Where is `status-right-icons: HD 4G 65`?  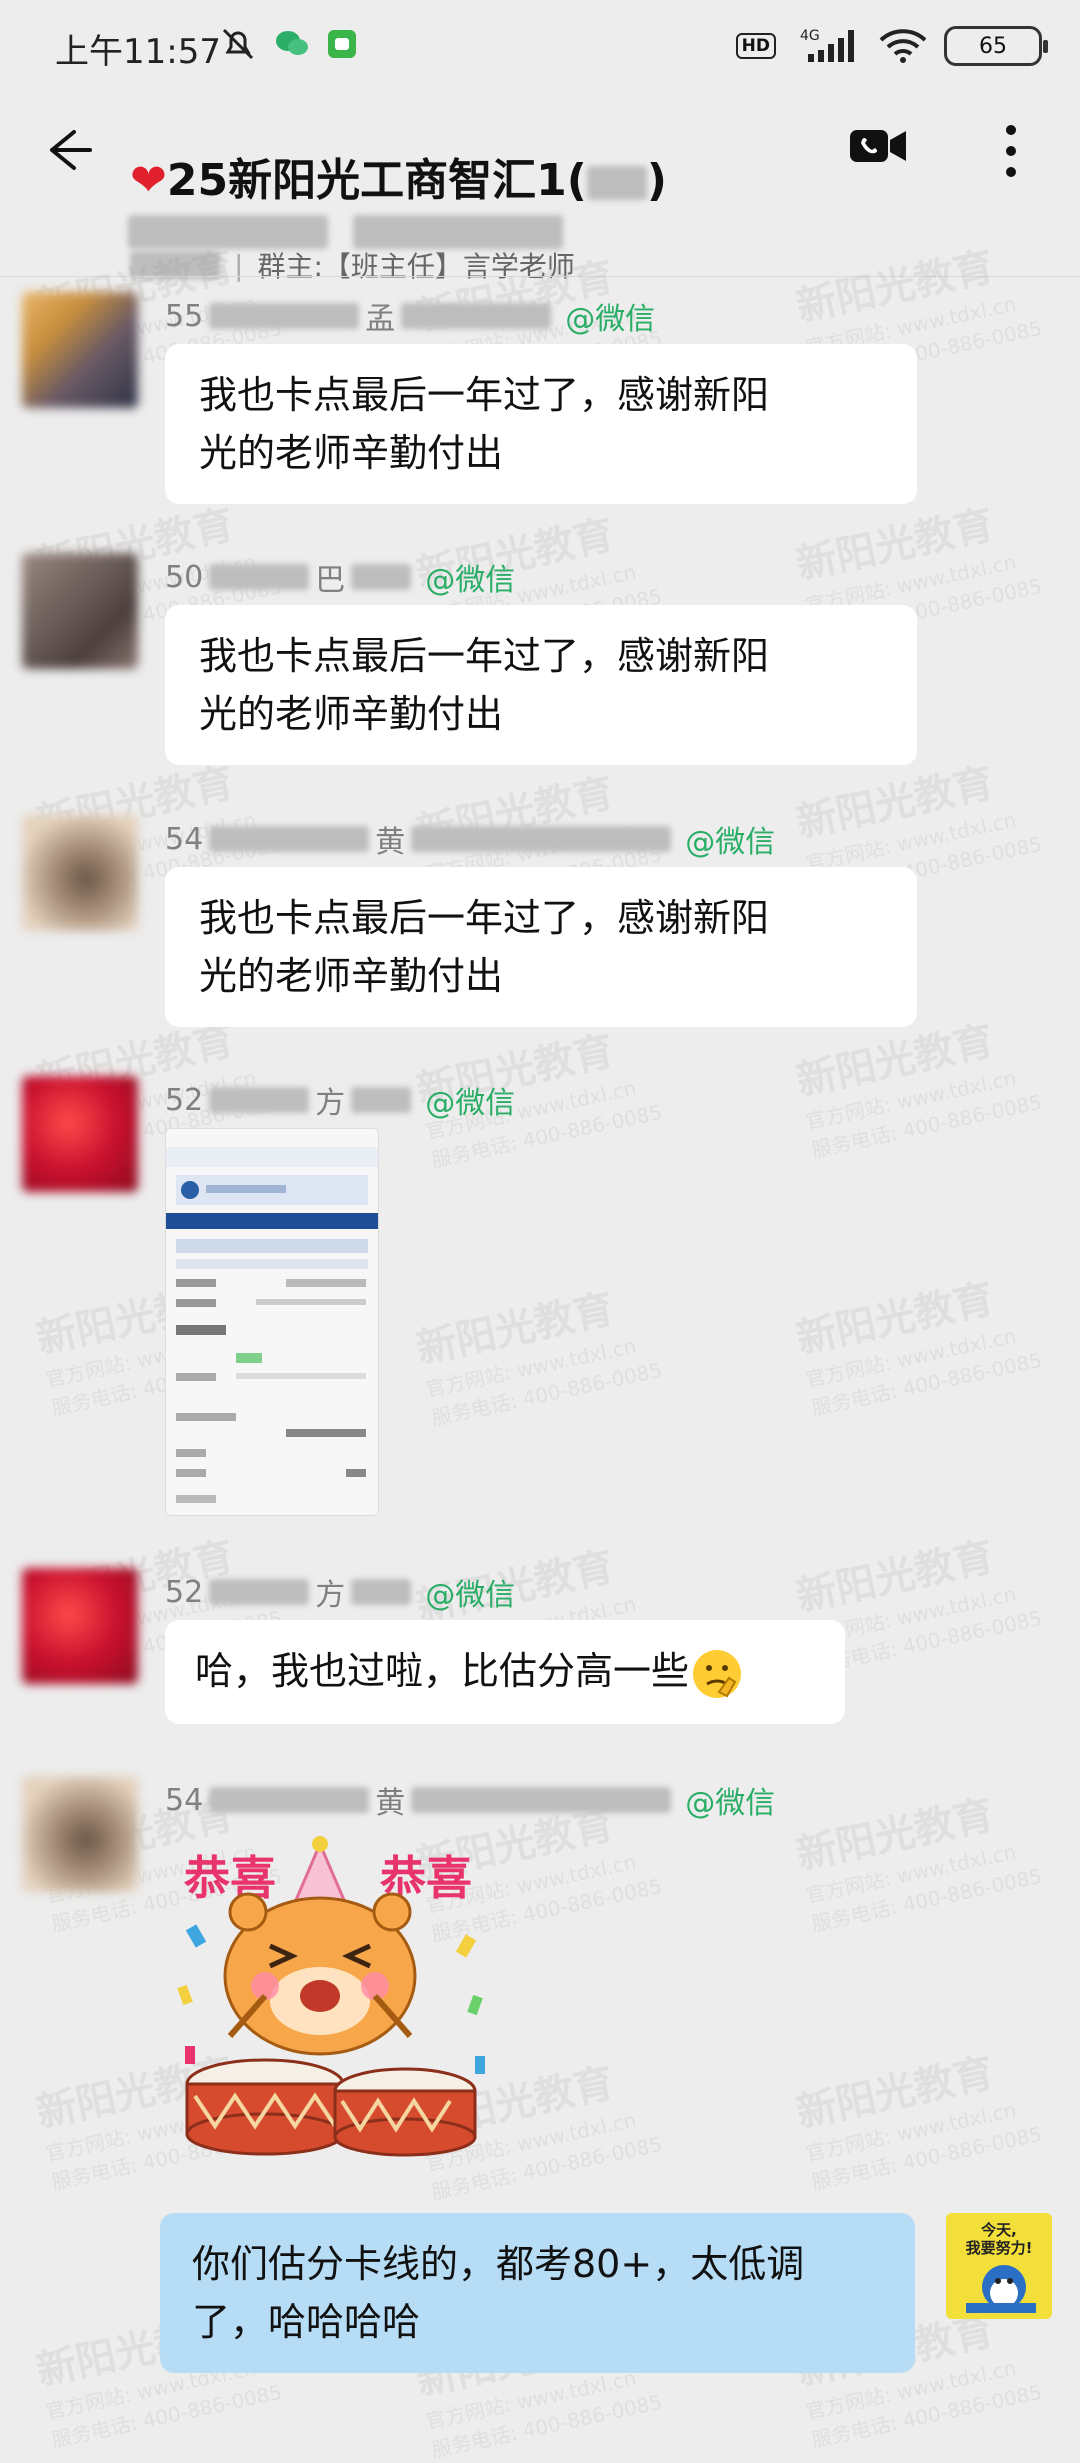
status-right-icons: HD 4G 65 is located at coordinates (891, 46).